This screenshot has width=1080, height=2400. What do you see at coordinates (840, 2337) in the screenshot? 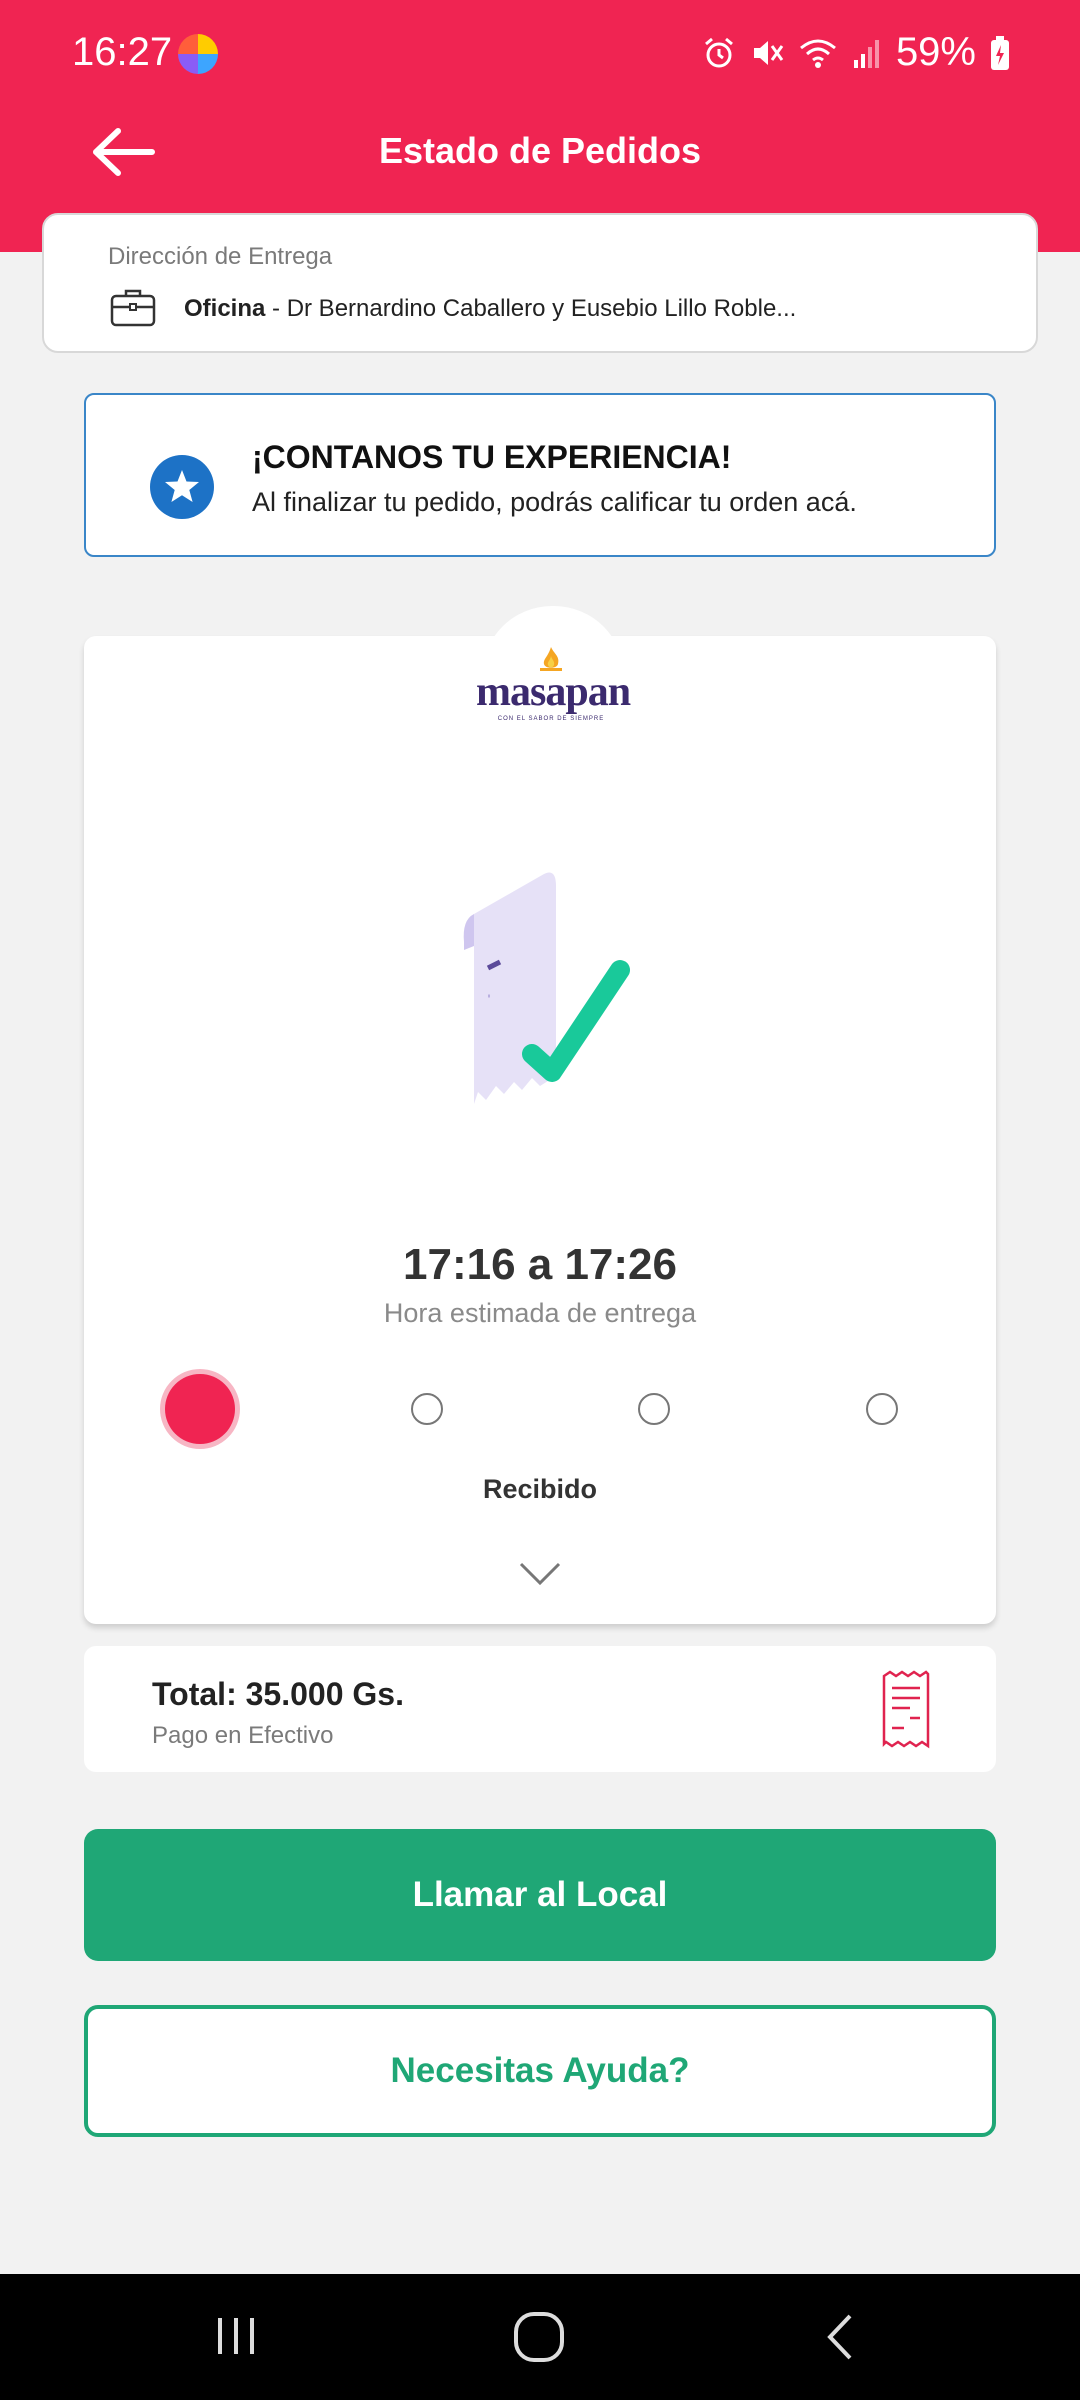
I see `system-back-icon` at bounding box center [840, 2337].